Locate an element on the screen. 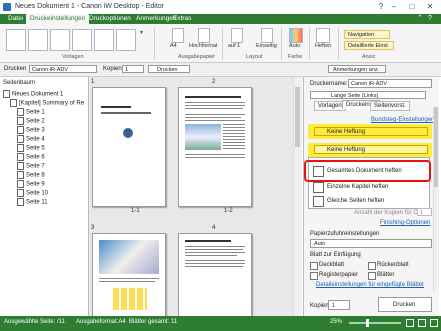  minimize-button: – is located at coordinates (394, 7).